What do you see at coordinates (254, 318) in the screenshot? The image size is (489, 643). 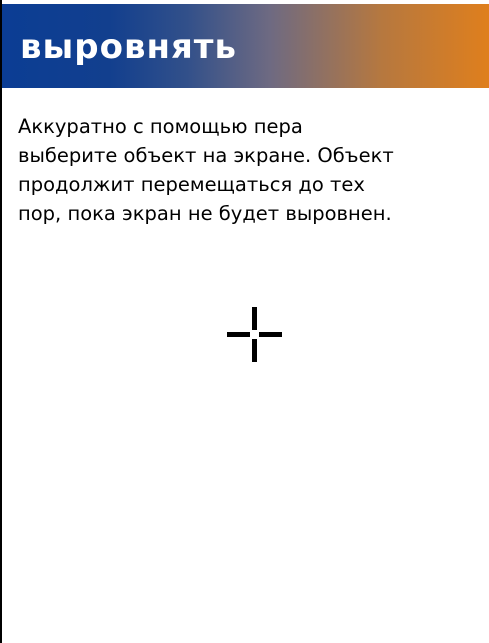 I see `crosshair-top-arm` at bounding box center [254, 318].